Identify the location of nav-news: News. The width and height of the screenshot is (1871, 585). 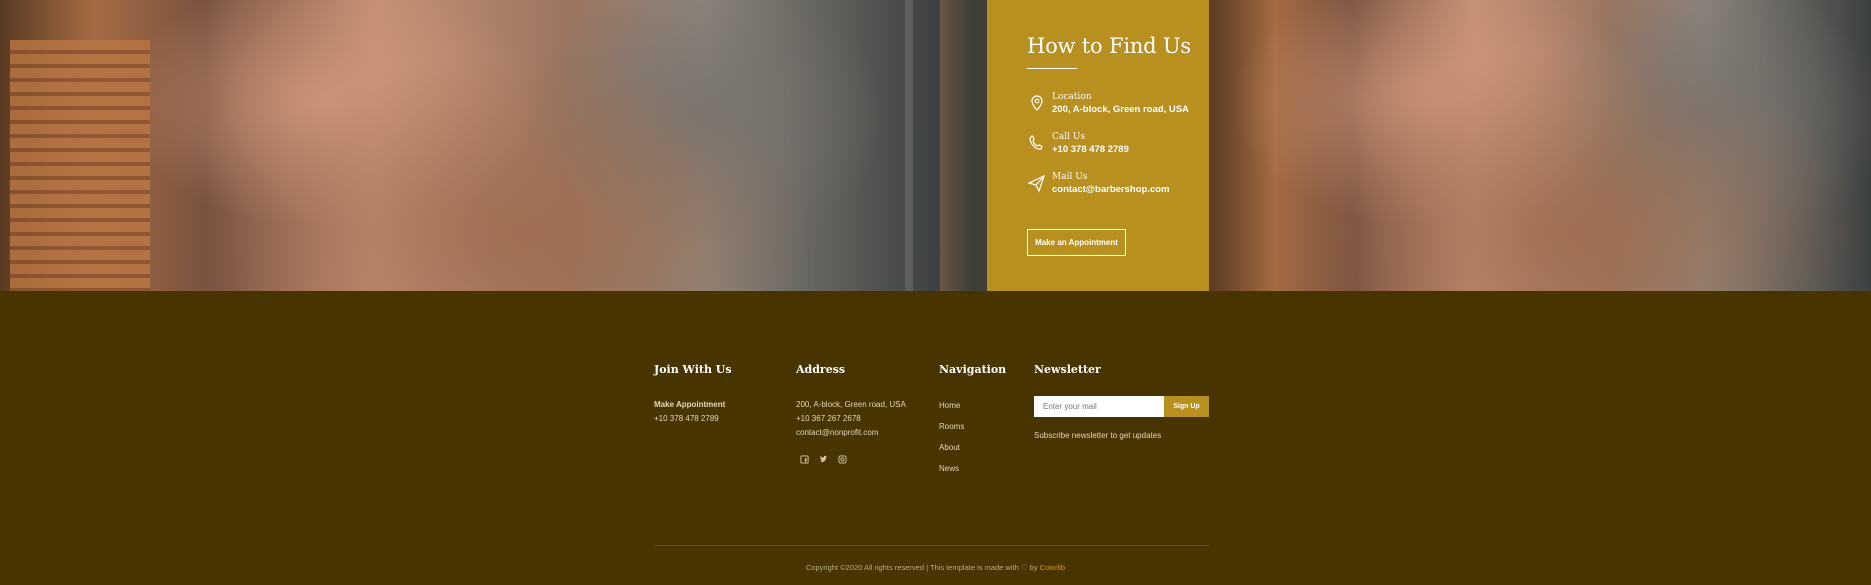
(951, 474).